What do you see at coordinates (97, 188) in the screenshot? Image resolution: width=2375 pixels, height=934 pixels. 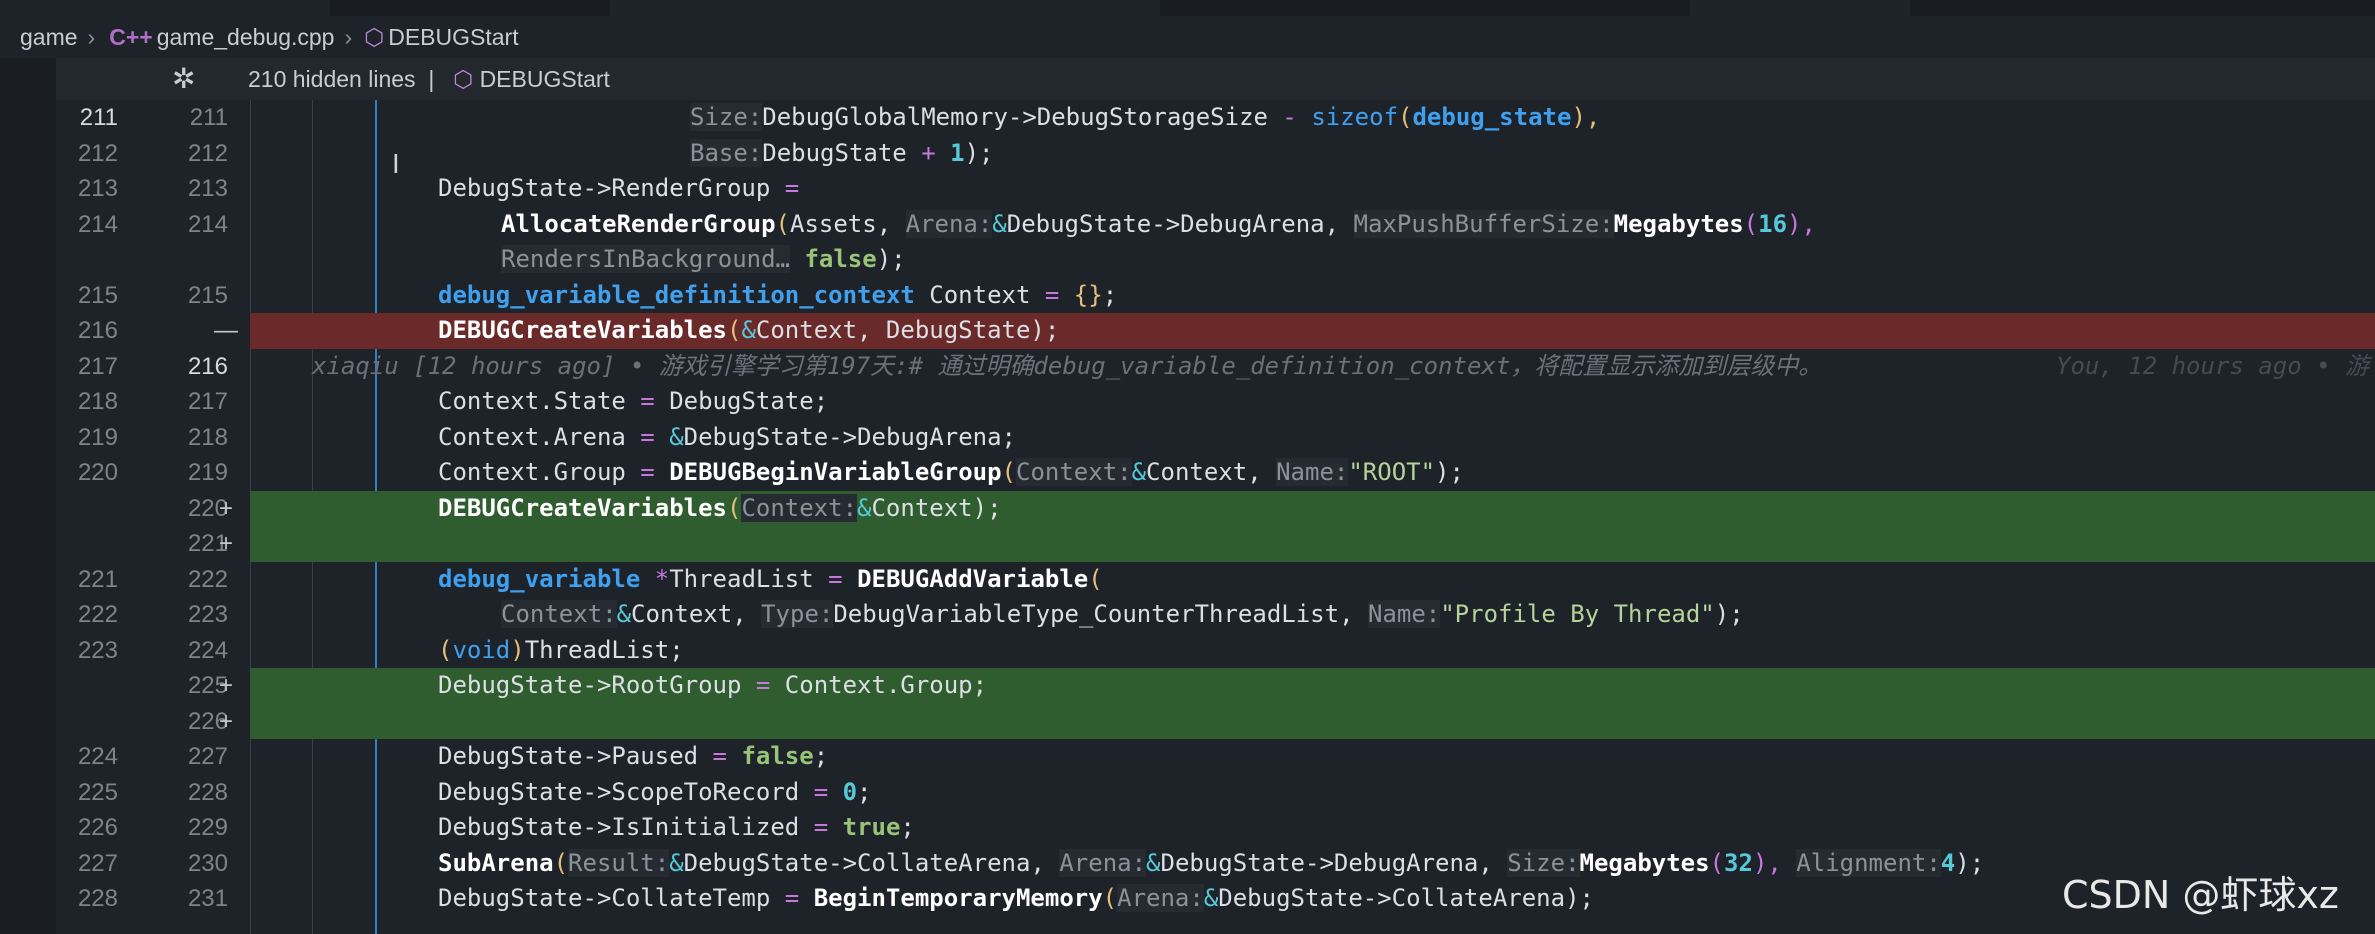 I see `old-line-number: 213` at bounding box center [97, 188].